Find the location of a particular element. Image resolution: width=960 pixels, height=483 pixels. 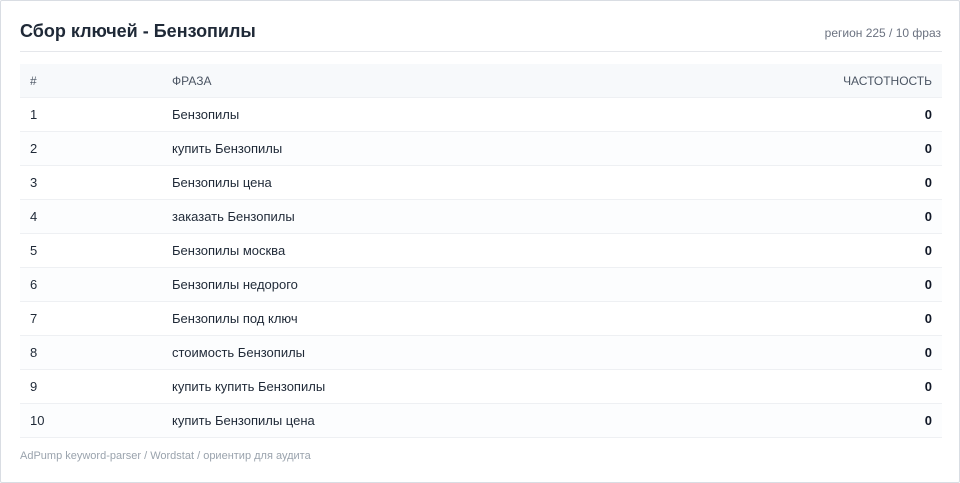

table-row: 7 Бензопилы под ключ 0 is located at coordinates (481, 318).